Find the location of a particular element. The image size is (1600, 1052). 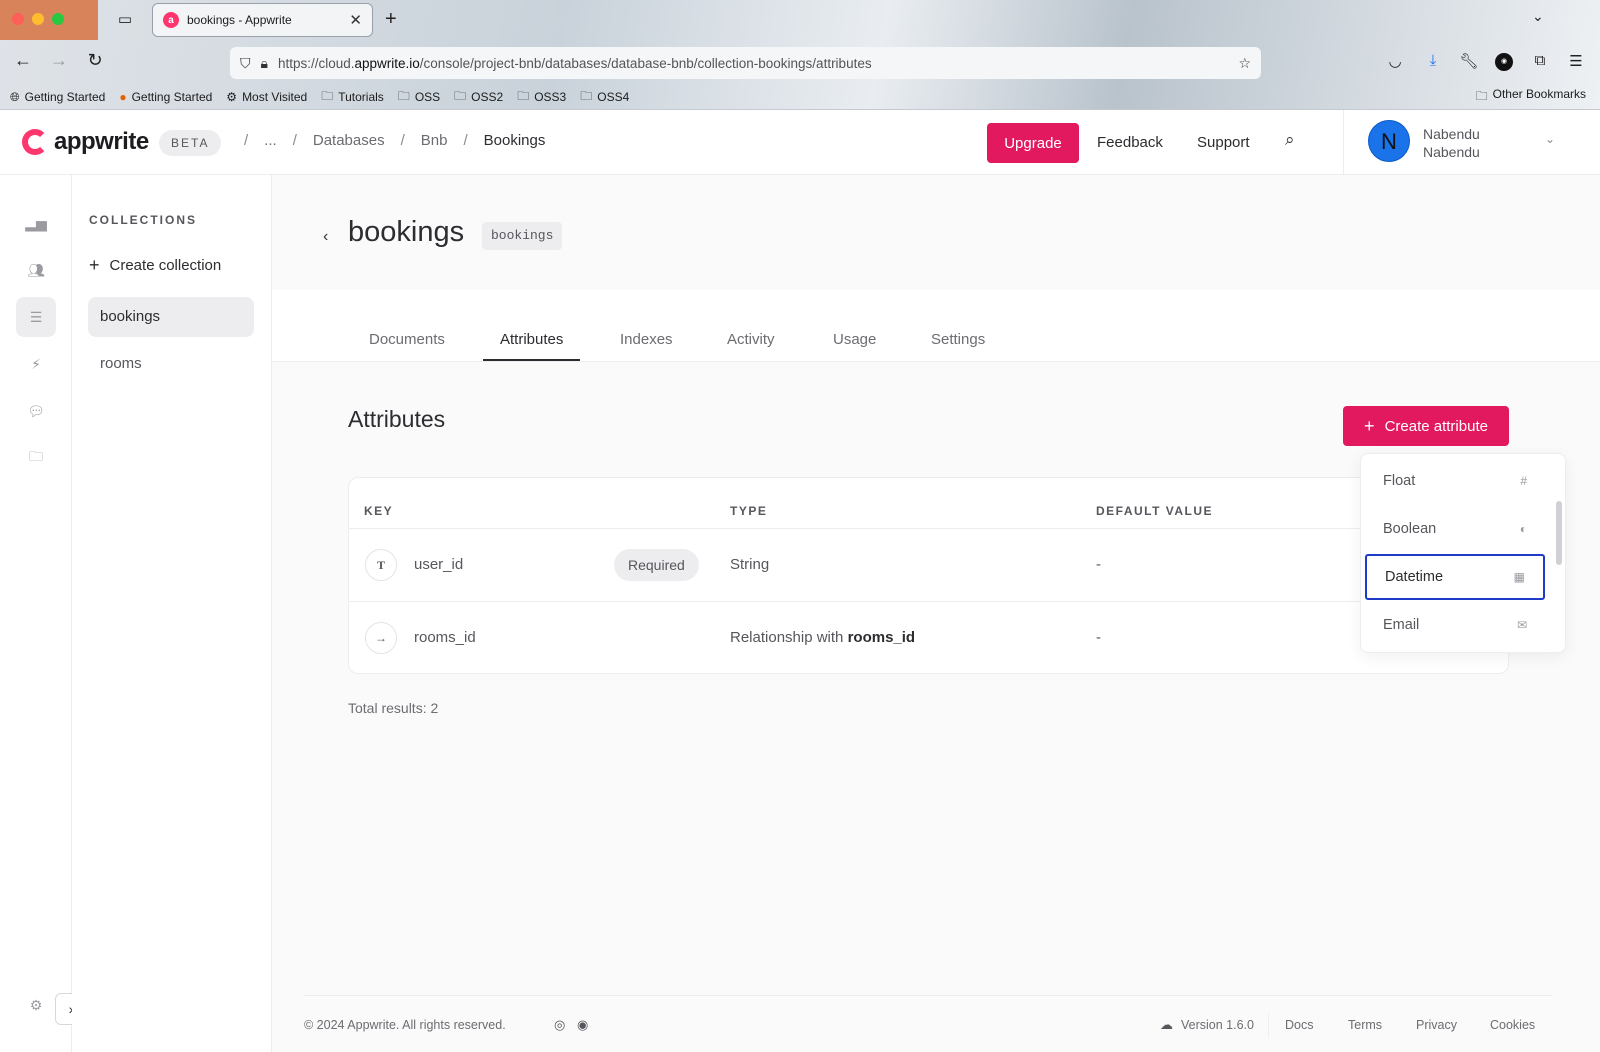

browser-tab: a bookings - Appwrite ✕ is located at coordinates (262, 20).